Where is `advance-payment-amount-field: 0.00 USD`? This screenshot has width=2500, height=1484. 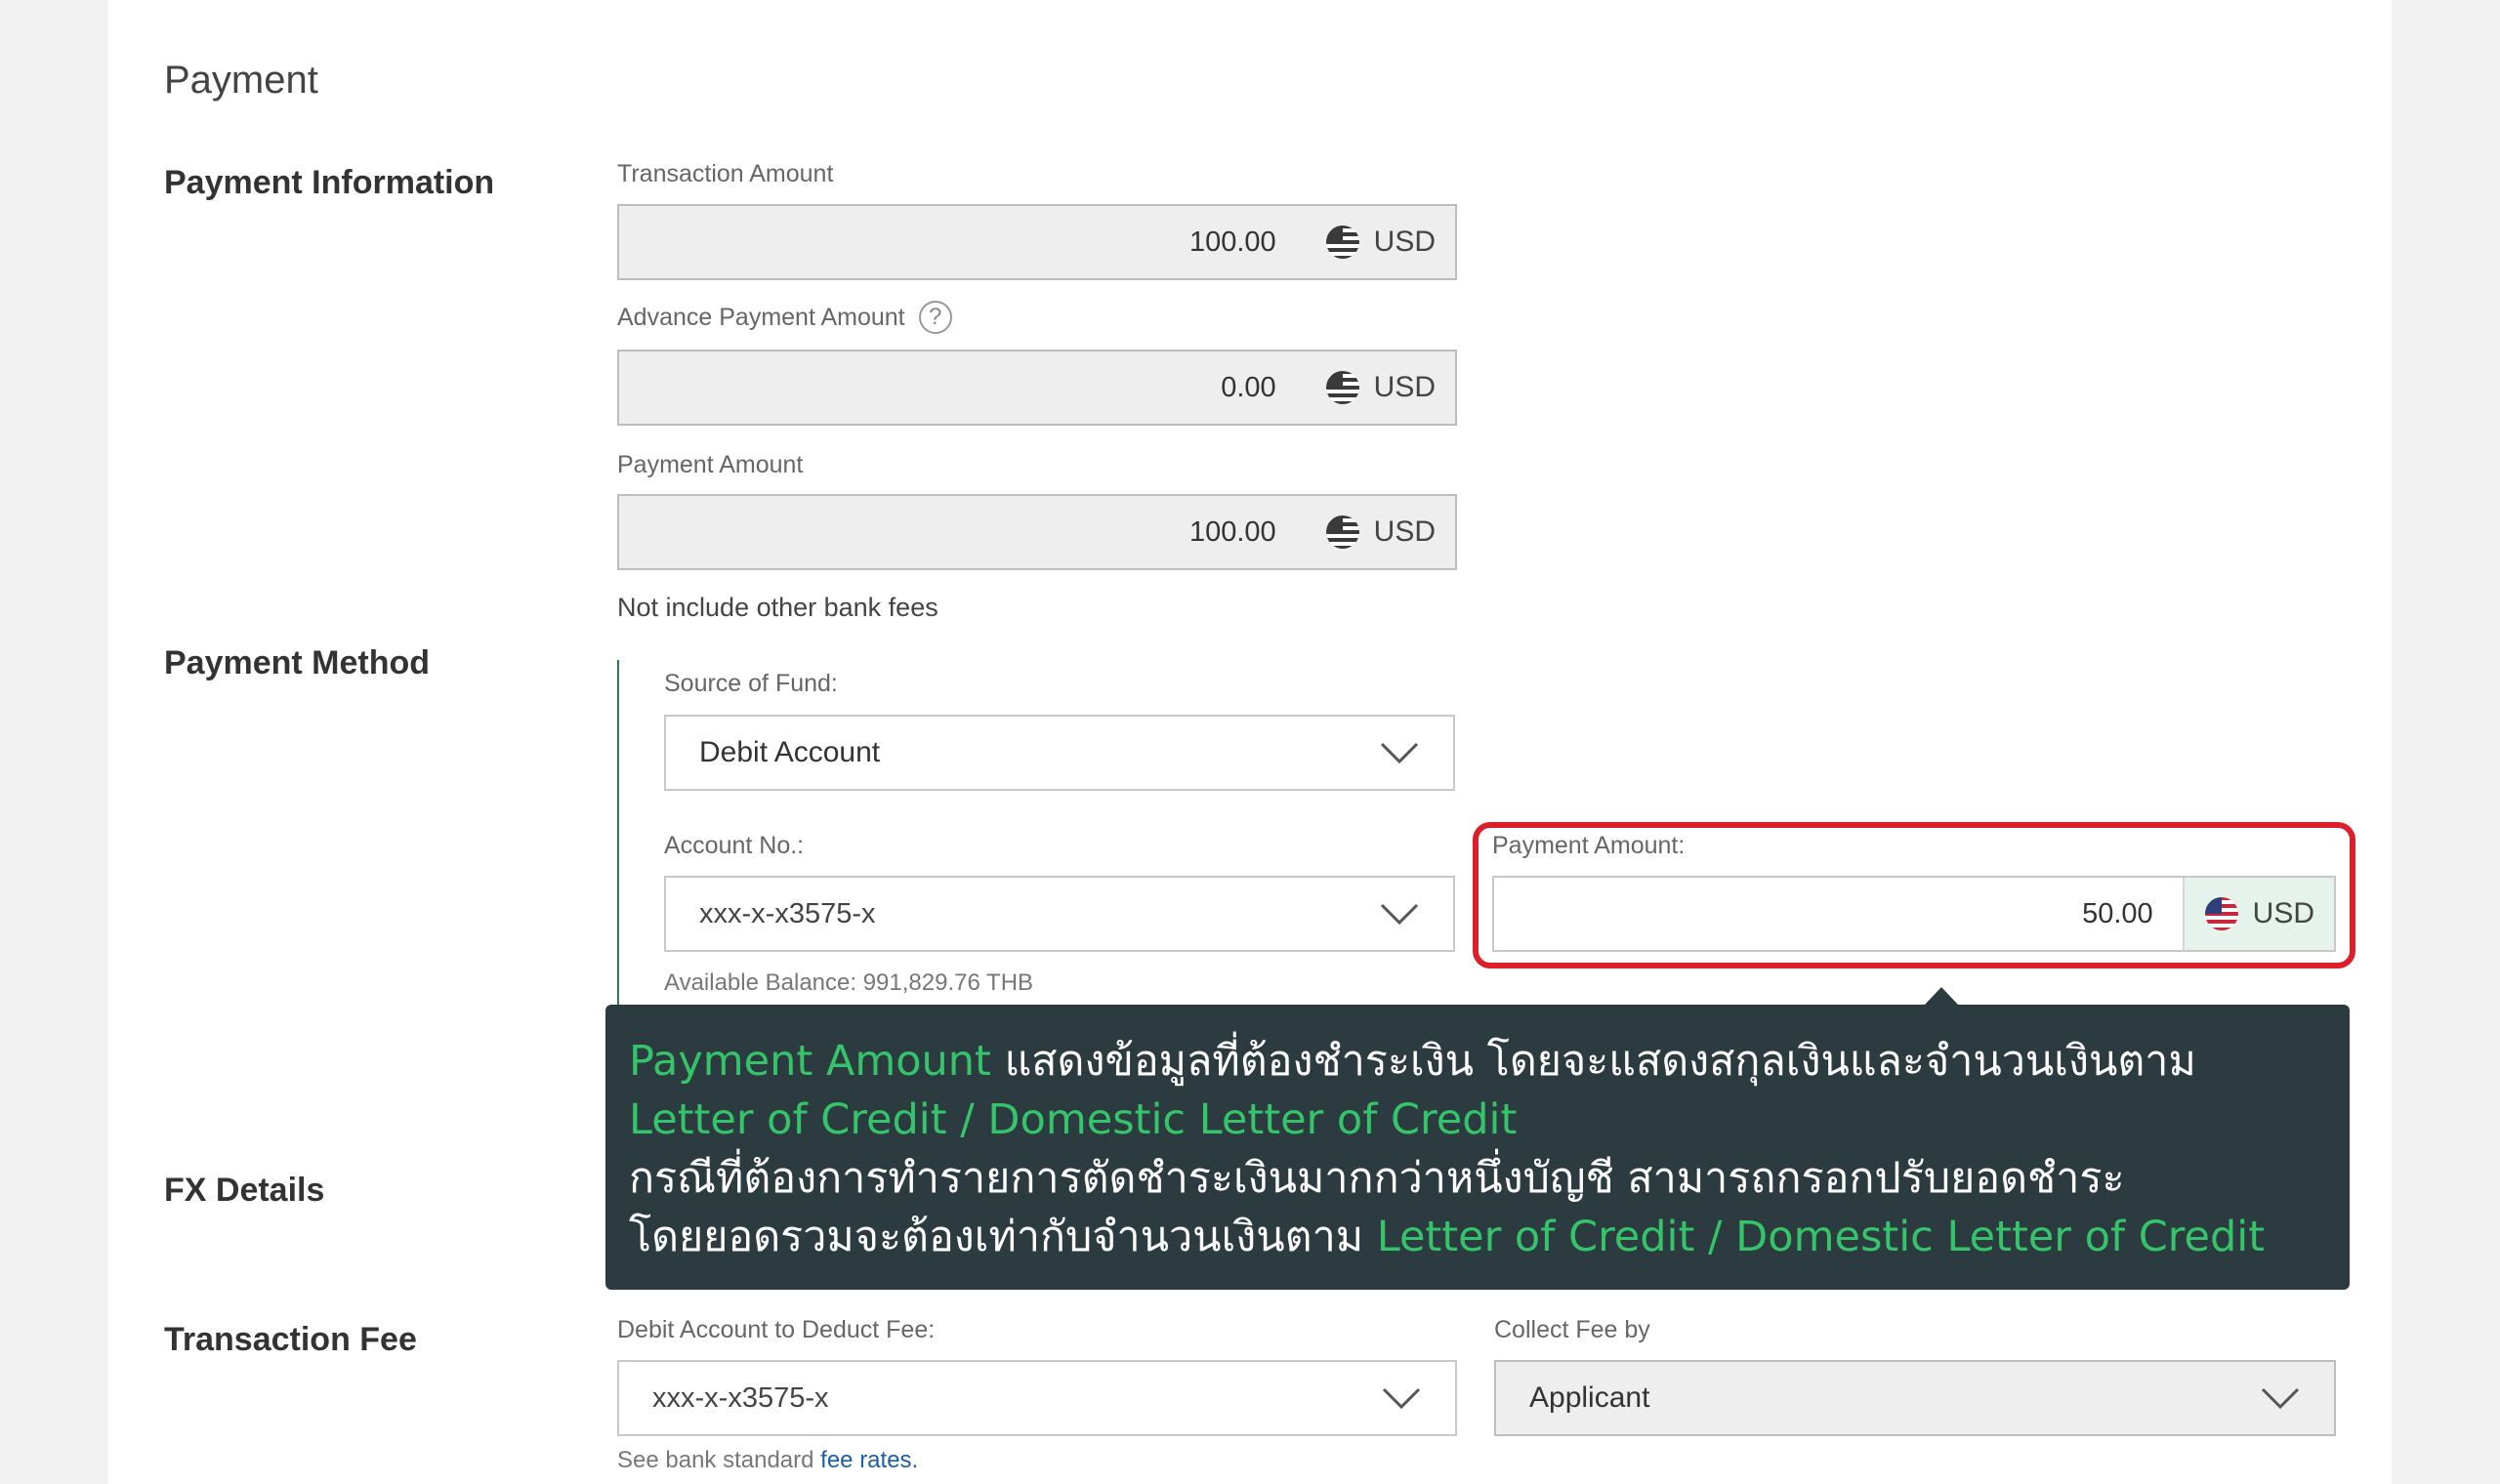 advance-payment-amount-field: 0.00 USD is located at coordinates (1037, 388).